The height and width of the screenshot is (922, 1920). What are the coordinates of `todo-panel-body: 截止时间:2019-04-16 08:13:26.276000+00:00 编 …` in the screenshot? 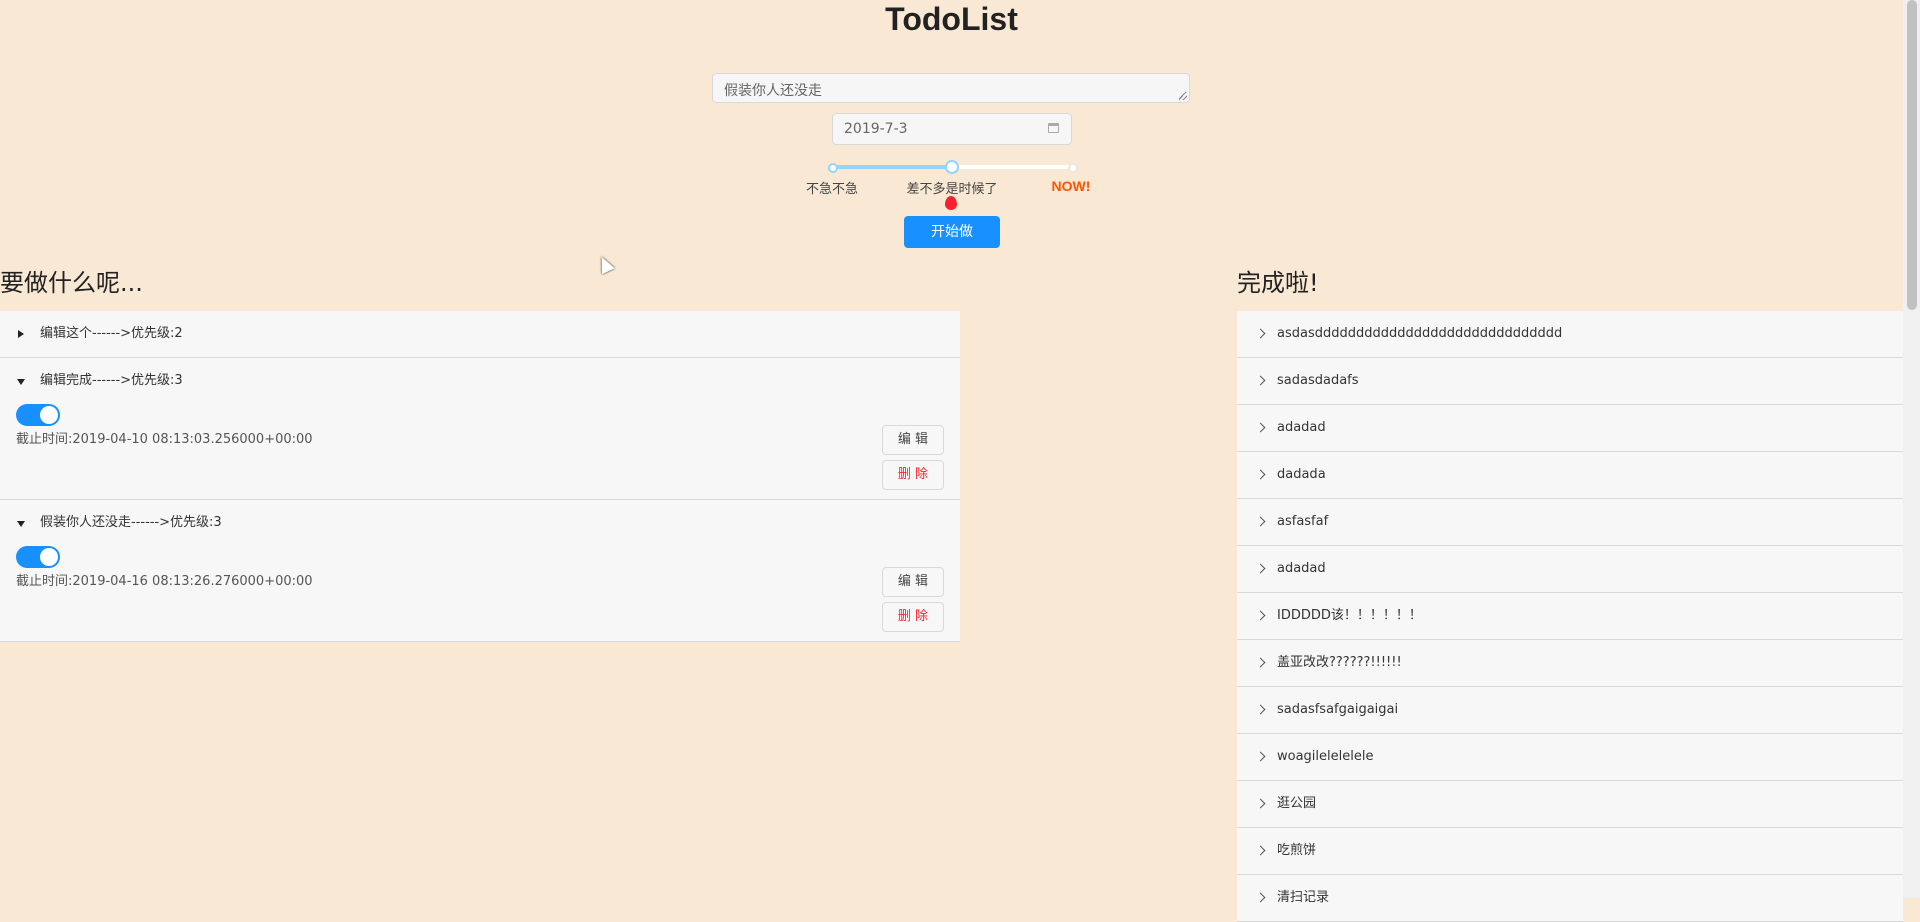 It's located at (480, 593).